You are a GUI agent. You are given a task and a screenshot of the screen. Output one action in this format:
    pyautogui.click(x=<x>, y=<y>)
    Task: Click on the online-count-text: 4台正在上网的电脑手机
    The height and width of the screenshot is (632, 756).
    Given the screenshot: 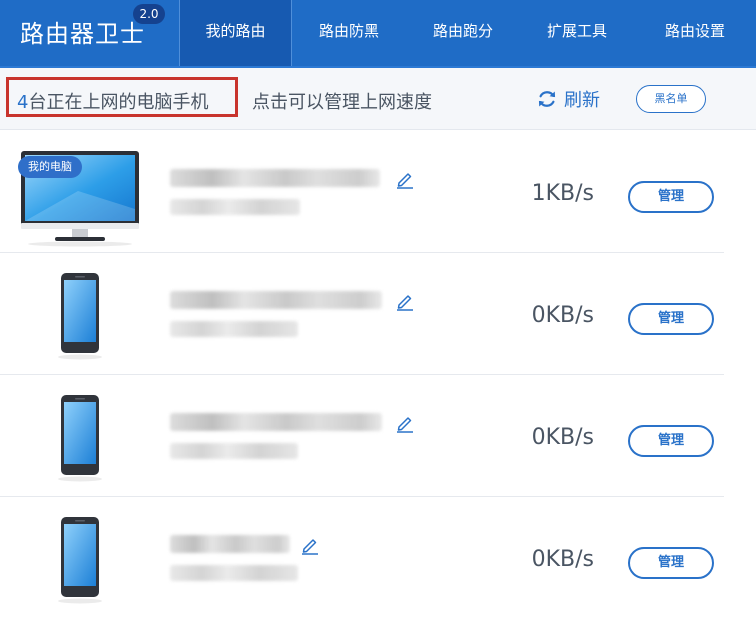 What is the action you would take?
    pyautogui.click(x=112, y=101)
    